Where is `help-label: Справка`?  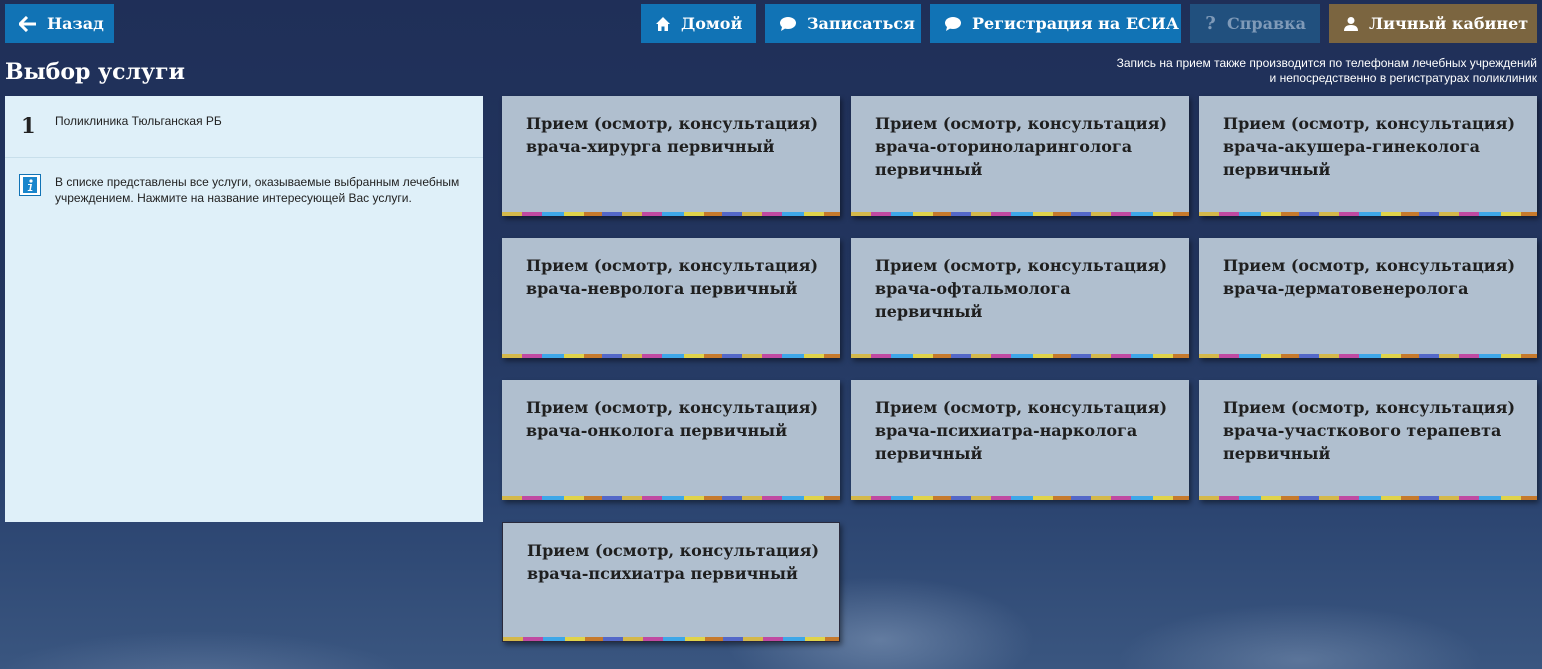 help-label: Справка is located at coordinates (1266, 23).